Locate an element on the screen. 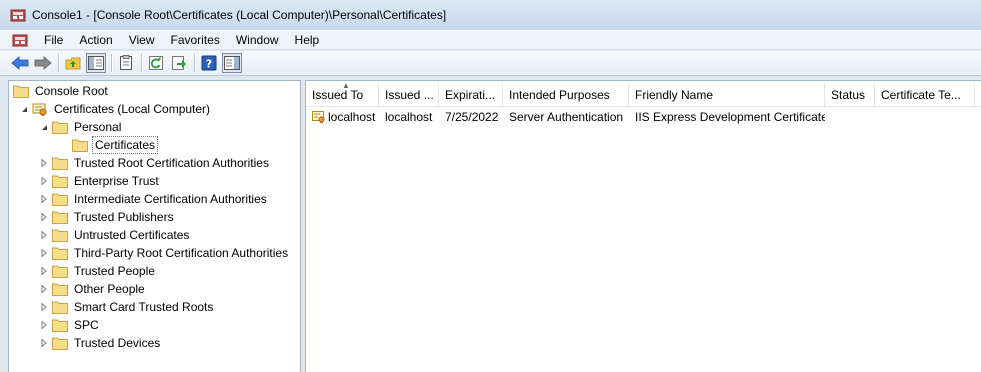 The height and width of the screenshot is (372, 981). tree-node-label: SPC is located at coordinates (86, 325).